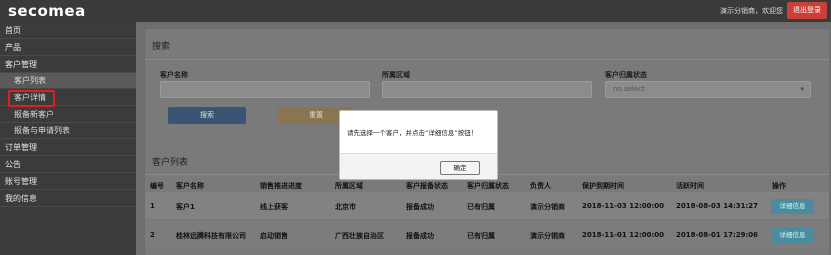 Image resolution: width=831 pixels, height=255 pixels. What do you see at coordinates (68, 199) in the screenshot?
I see `sidebar-item-my-info: 我的信息` at bounding box center [68, 199].